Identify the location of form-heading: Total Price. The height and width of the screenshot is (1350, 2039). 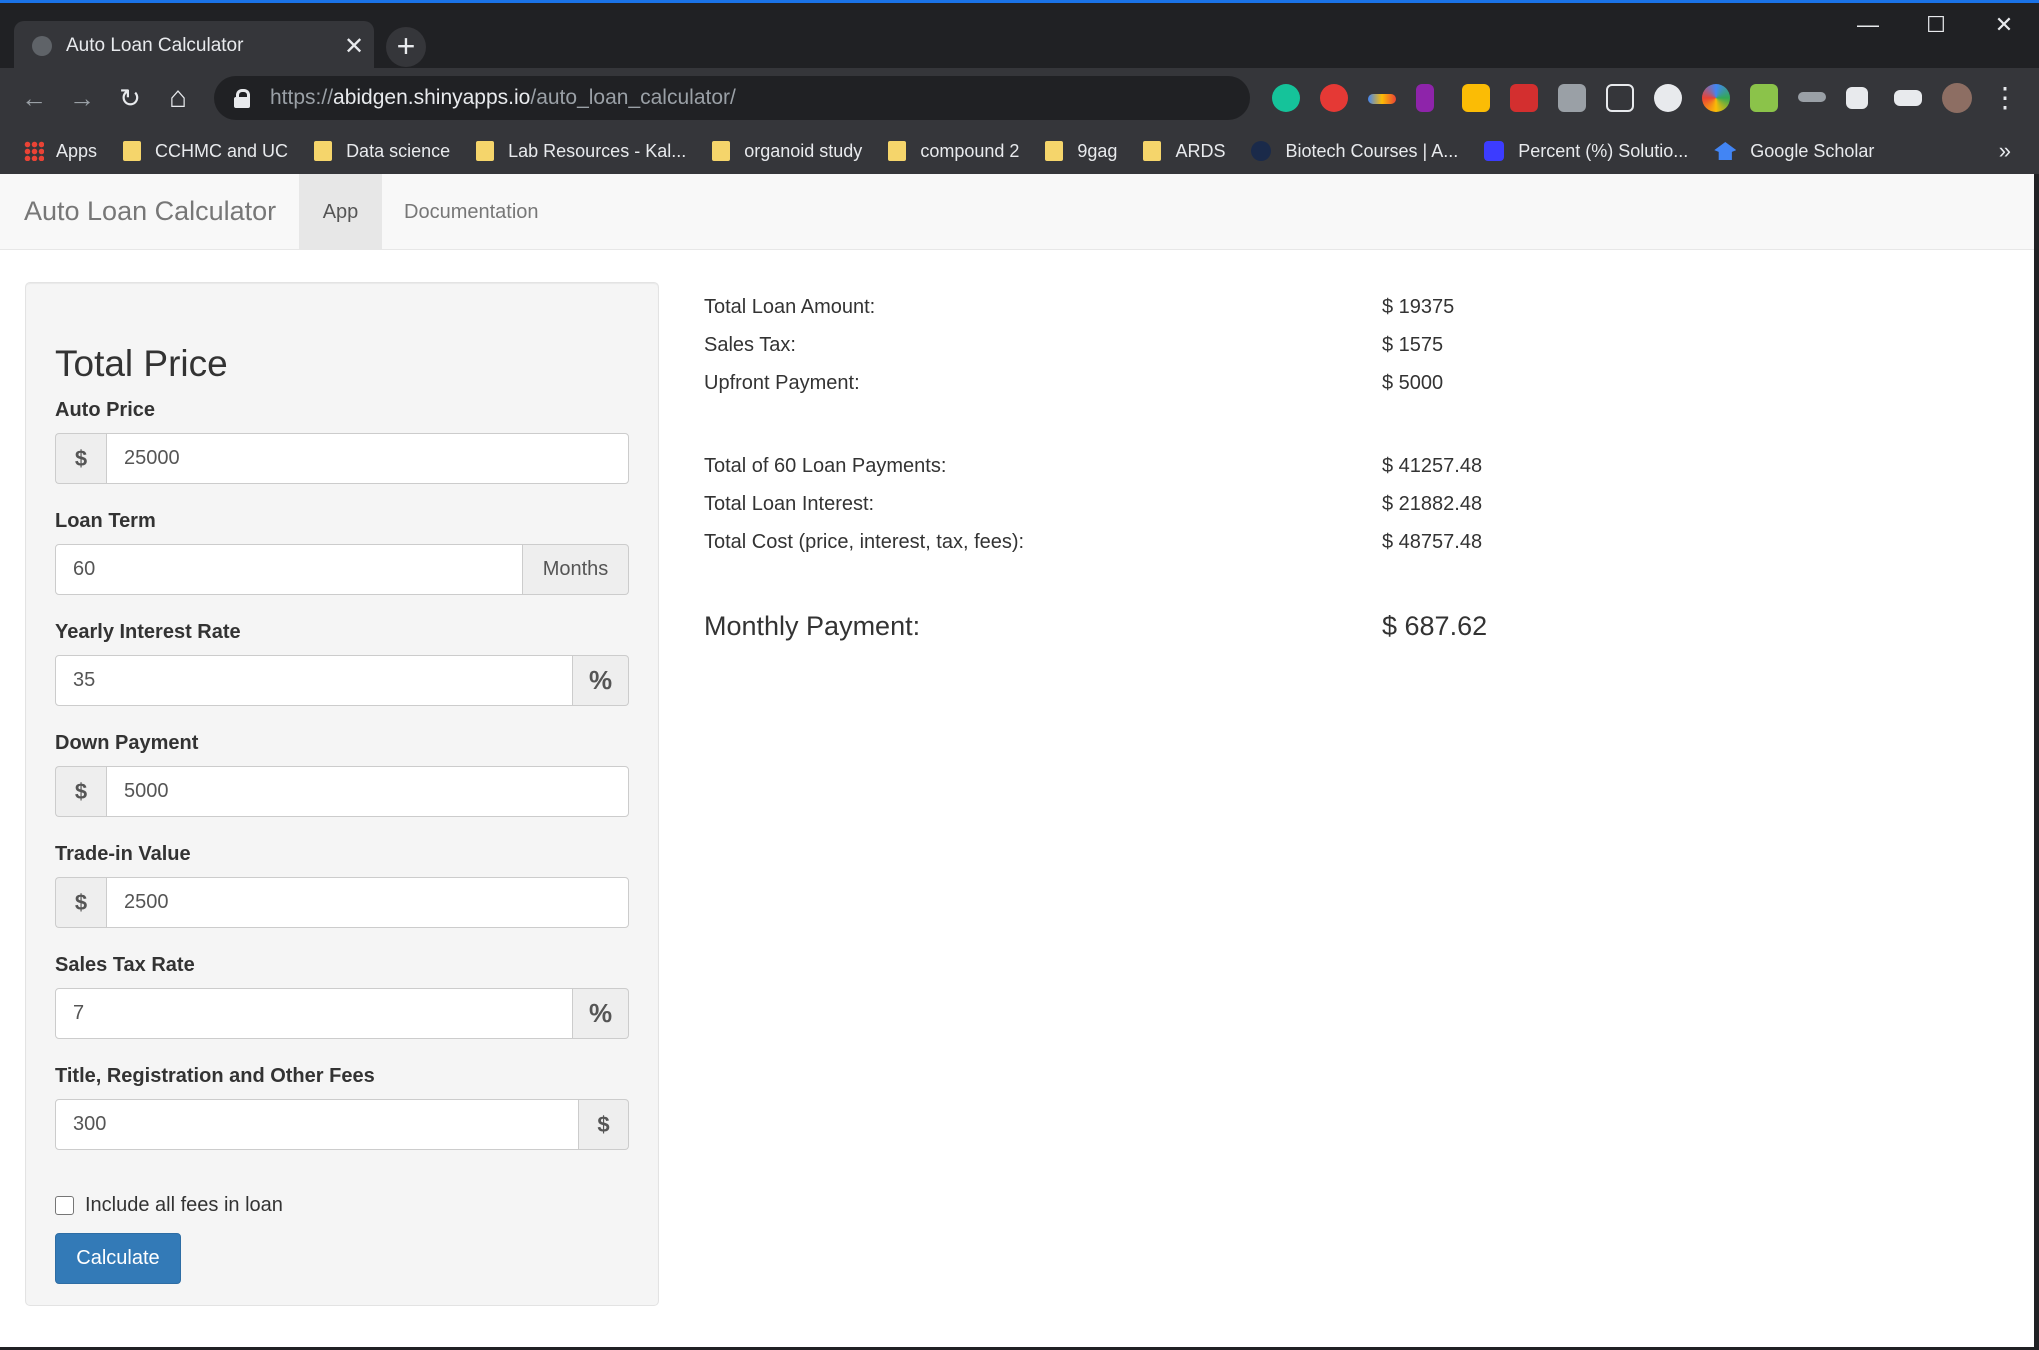
(141, 363).